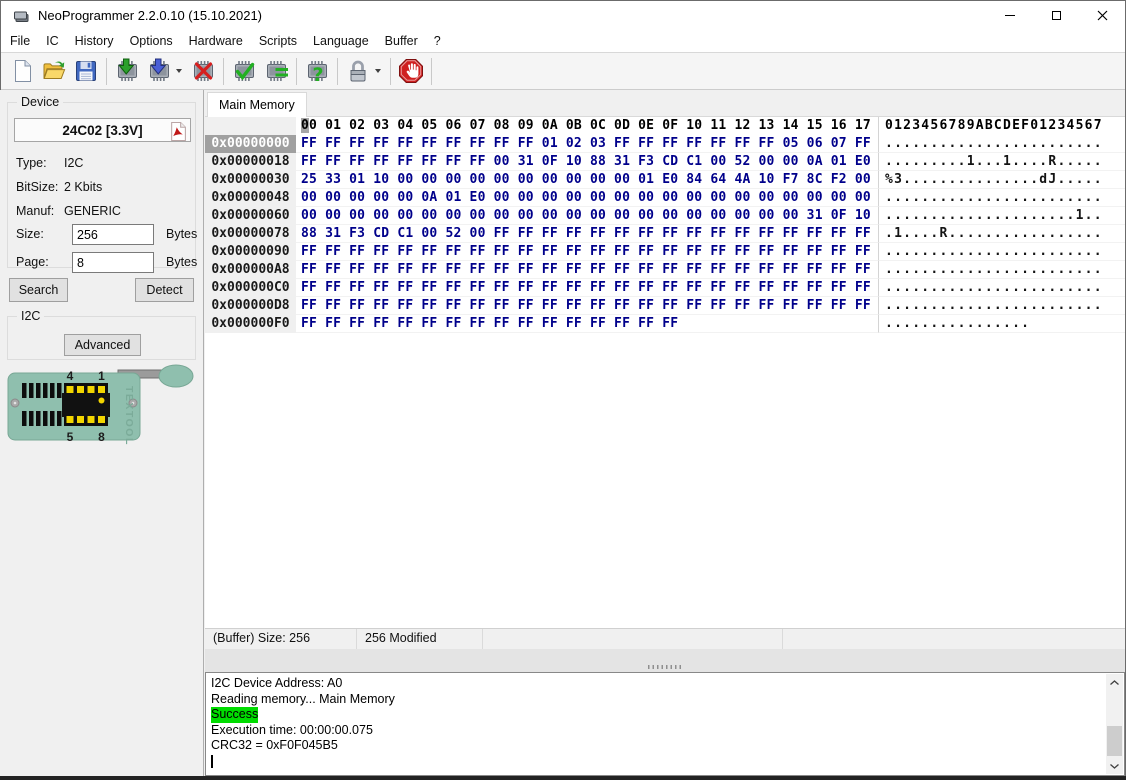 Image resolution: width=1126 pixels, height=780 pixels. Describe the element at coordinates (129, 416) in the screenshot. I see `socket-brand-label: TEXTOOL` at that location.